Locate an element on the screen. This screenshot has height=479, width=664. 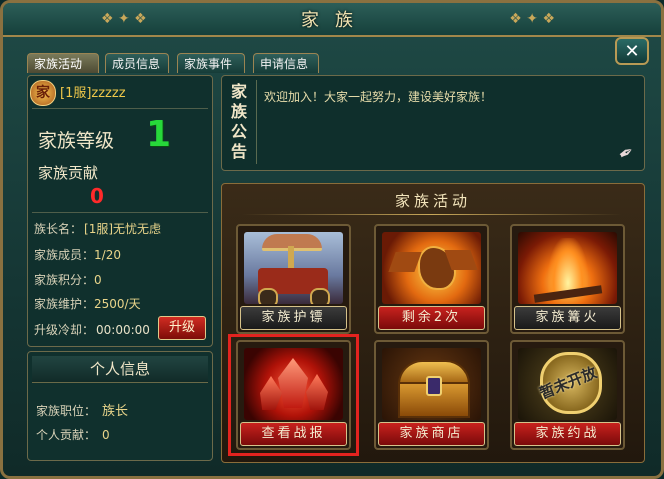
title-bar: ❖ ✦ ❖ ❖ ✦ ❖ 家族 is located at coordinates (332, 20).